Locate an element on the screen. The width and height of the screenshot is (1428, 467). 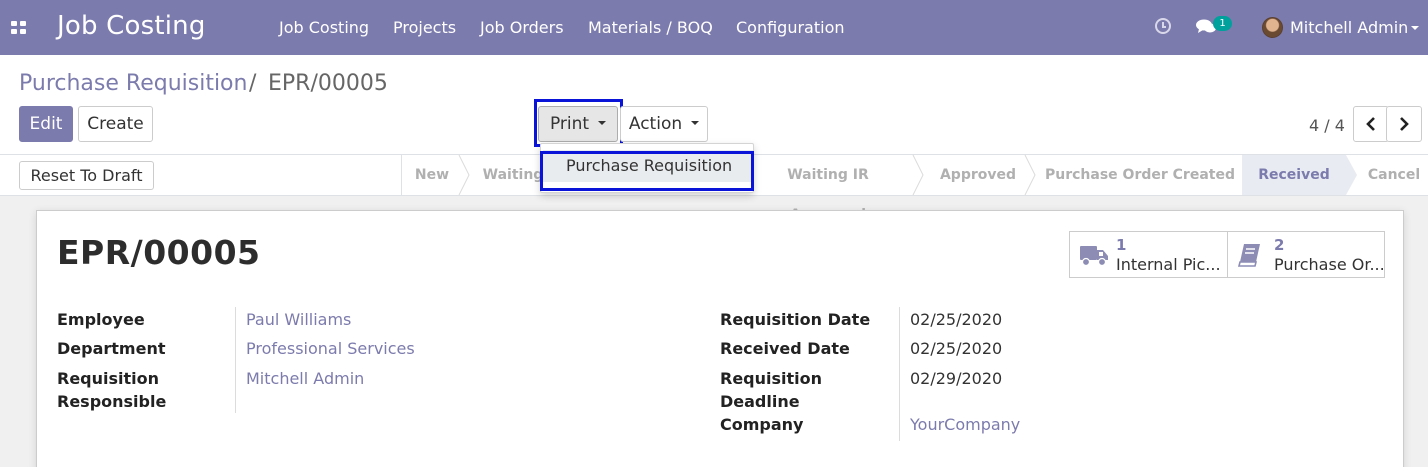
pager-next-button is located at coordinates (1404, 124).